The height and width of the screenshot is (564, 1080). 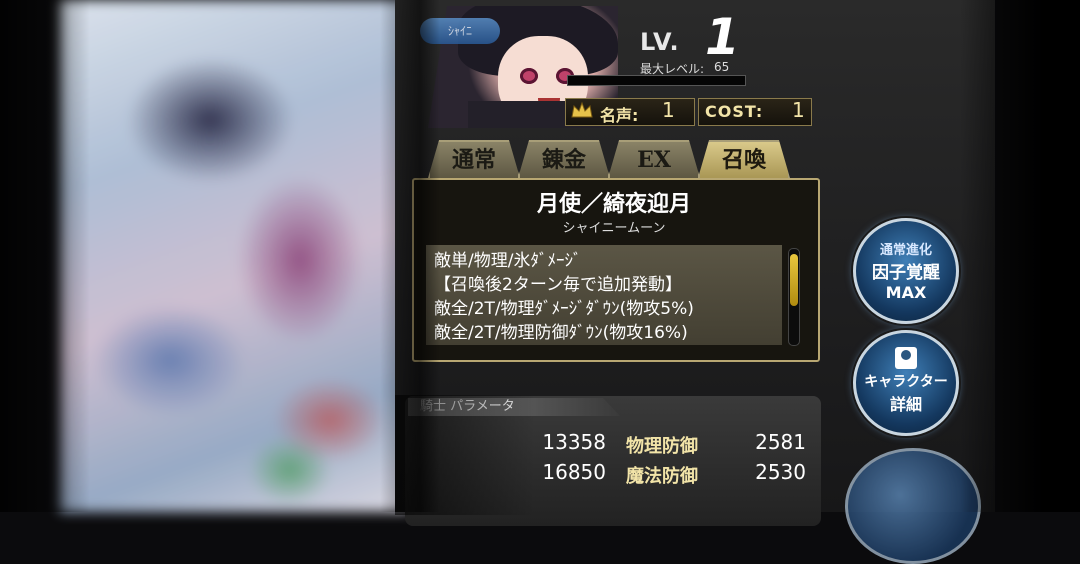 I want to click on awaken-line1: 通常進化, so click(x=905, y=250).